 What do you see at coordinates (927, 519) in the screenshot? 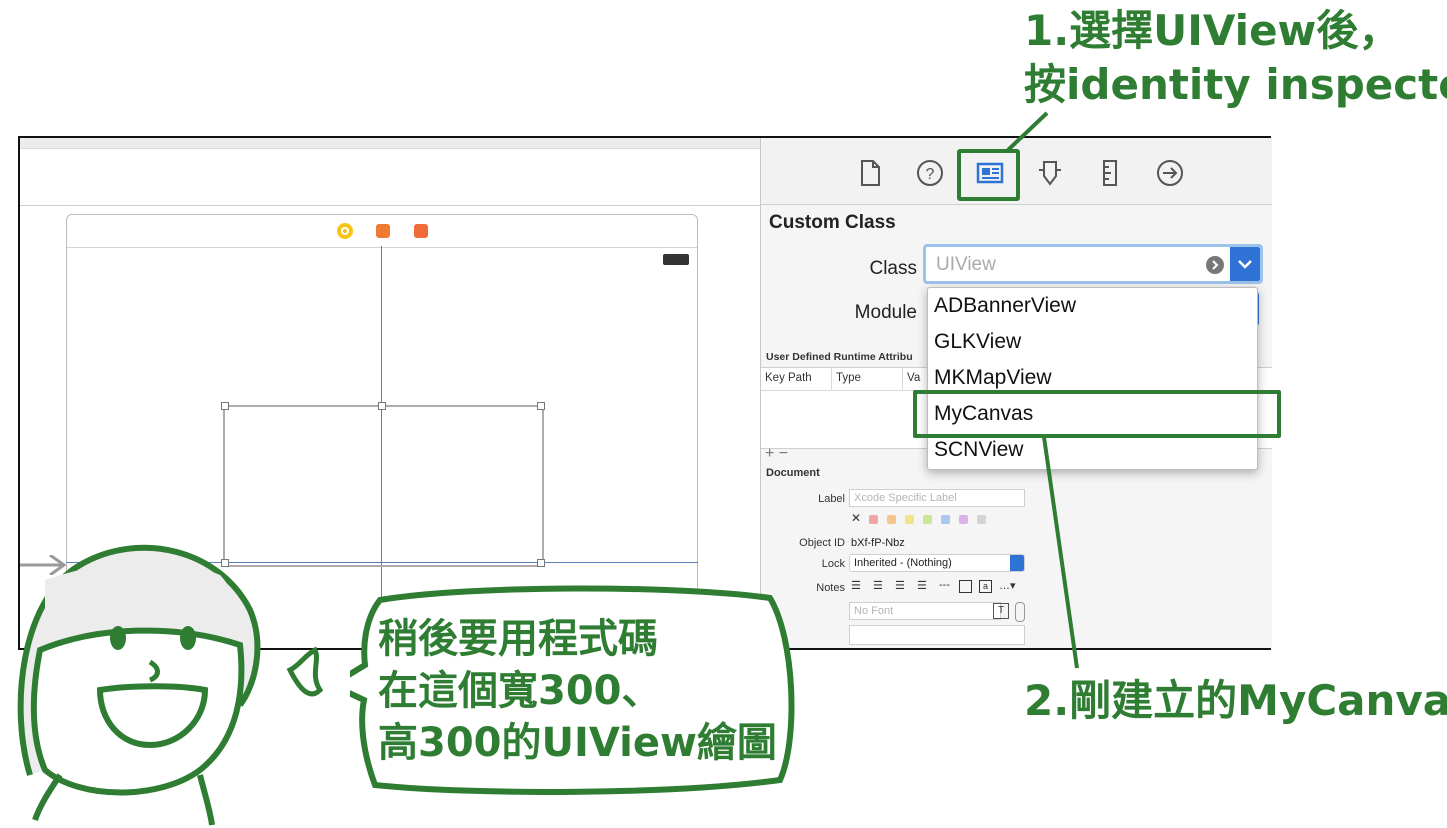
I see `green-swatch` at bounding box center [927, 519].